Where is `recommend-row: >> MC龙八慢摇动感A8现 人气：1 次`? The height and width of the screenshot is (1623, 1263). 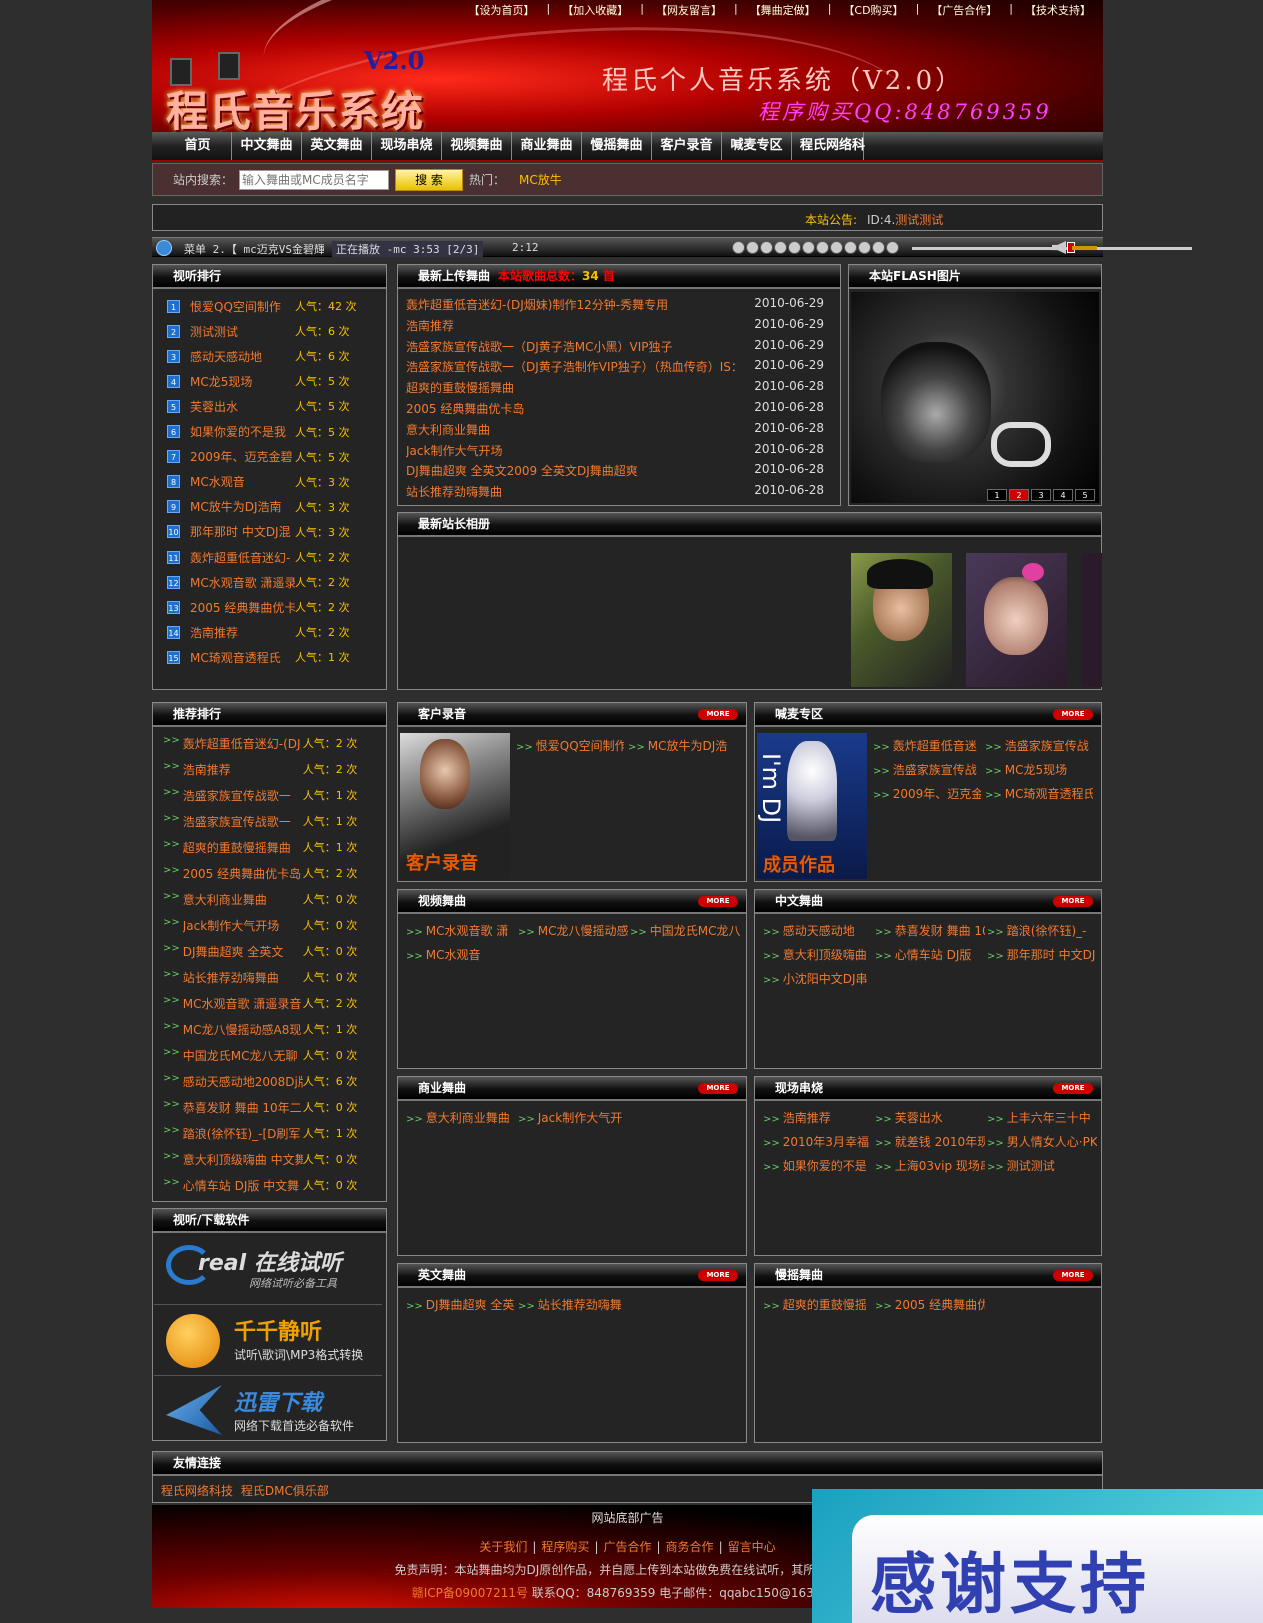 recommend-row: >> MC龙八慢摇动感A8现 人气：1 次 is located at coordinates (260, 1030).